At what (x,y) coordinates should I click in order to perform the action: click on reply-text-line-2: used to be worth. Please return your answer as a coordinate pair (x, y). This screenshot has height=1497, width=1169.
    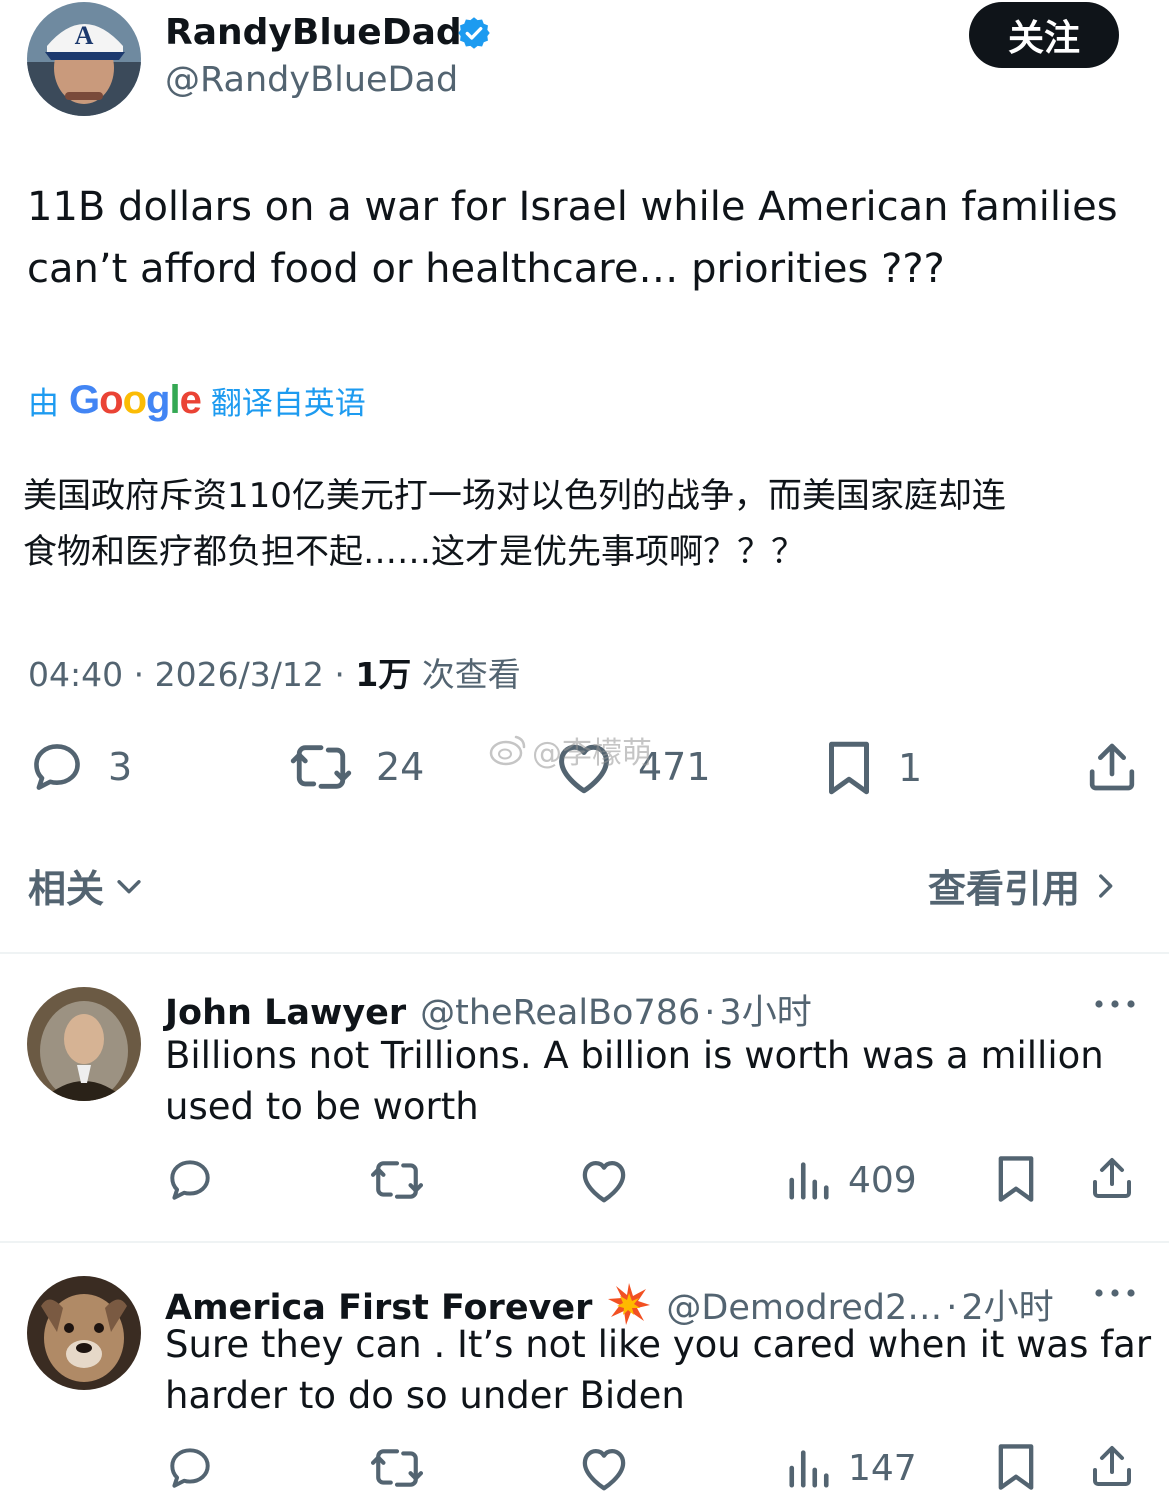
    Looking at the image, I should click on (322, 1106).